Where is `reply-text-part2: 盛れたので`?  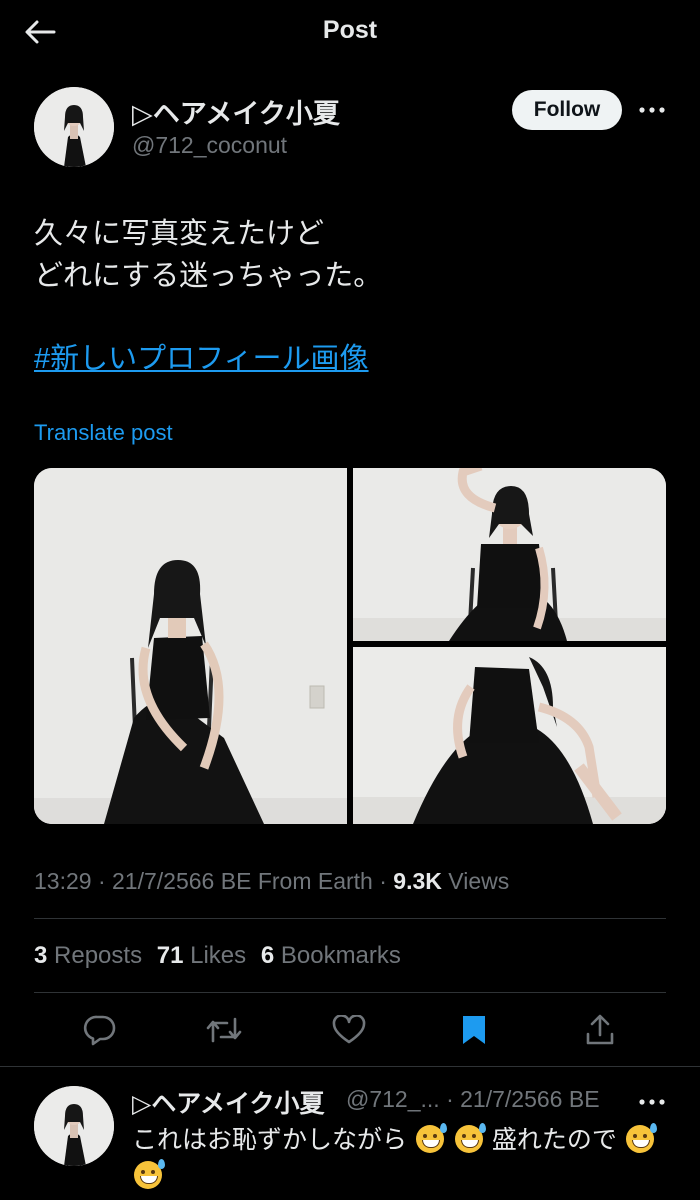
reply-text-part2: 盛れたので is located at coordinates (554, 1140).